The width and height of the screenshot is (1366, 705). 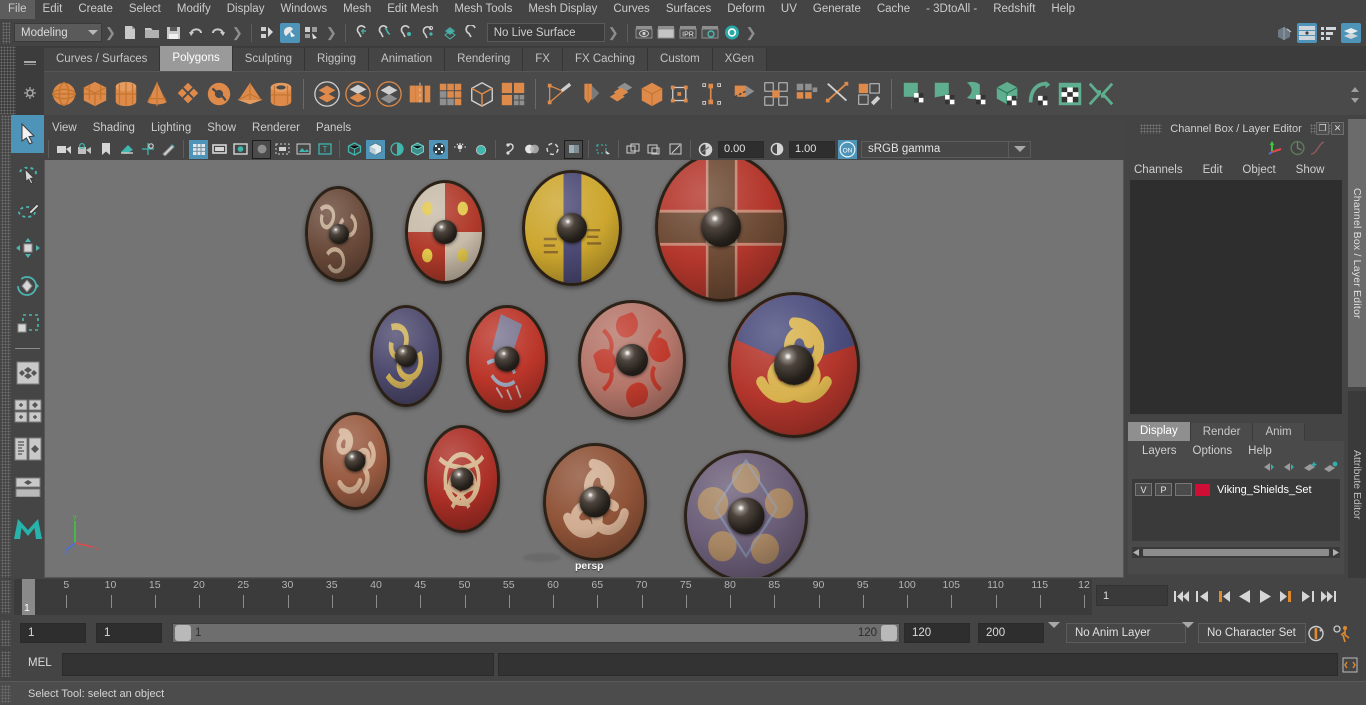 I want to click on poly-plane-icon, so click(x=187, y=94).